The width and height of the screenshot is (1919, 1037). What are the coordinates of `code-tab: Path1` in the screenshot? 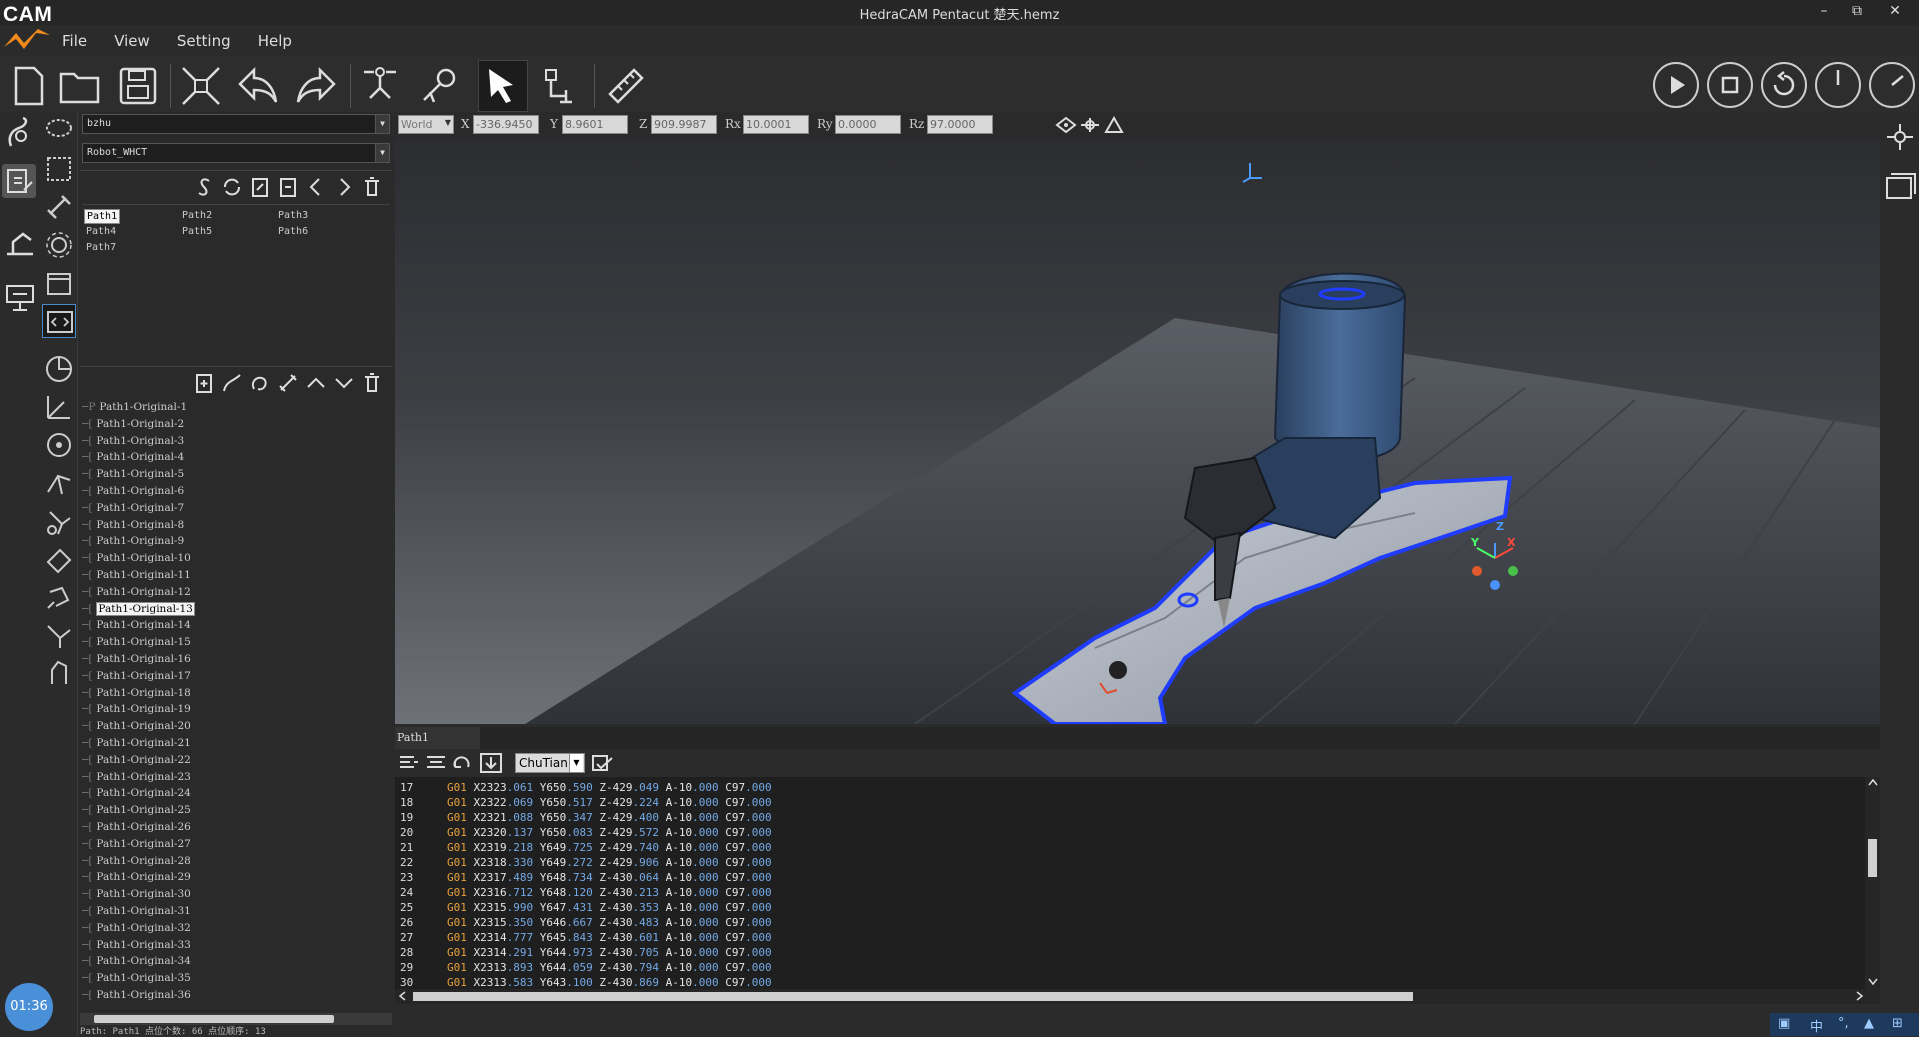 It's located at (437, 738).